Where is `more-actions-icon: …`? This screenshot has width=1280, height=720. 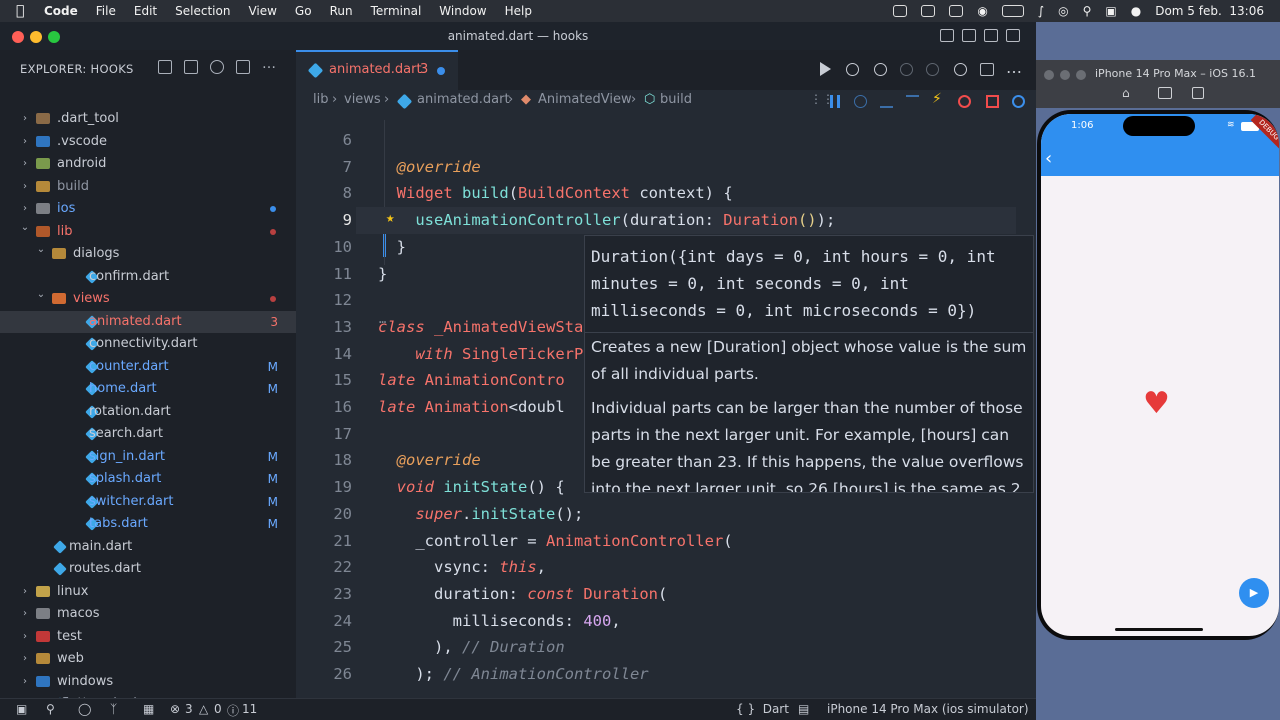 more-actions-icon: … is located at coordinates (269, 65).